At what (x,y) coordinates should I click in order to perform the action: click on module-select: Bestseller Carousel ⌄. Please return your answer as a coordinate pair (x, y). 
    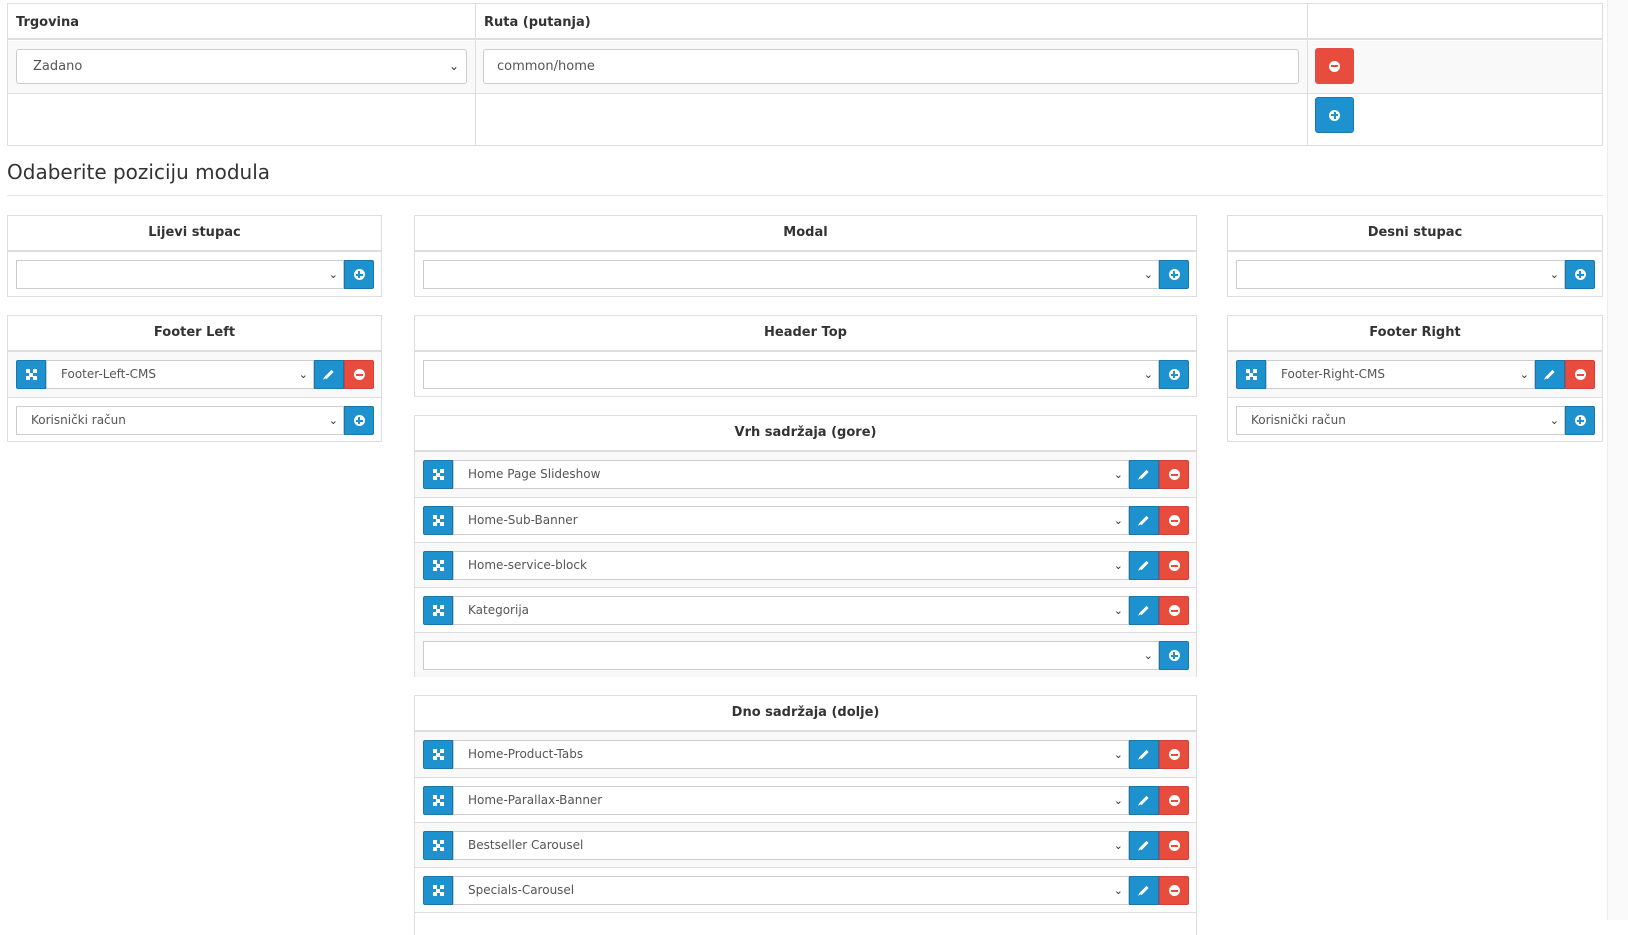
    Looking at the image, I should click on (791, 845).